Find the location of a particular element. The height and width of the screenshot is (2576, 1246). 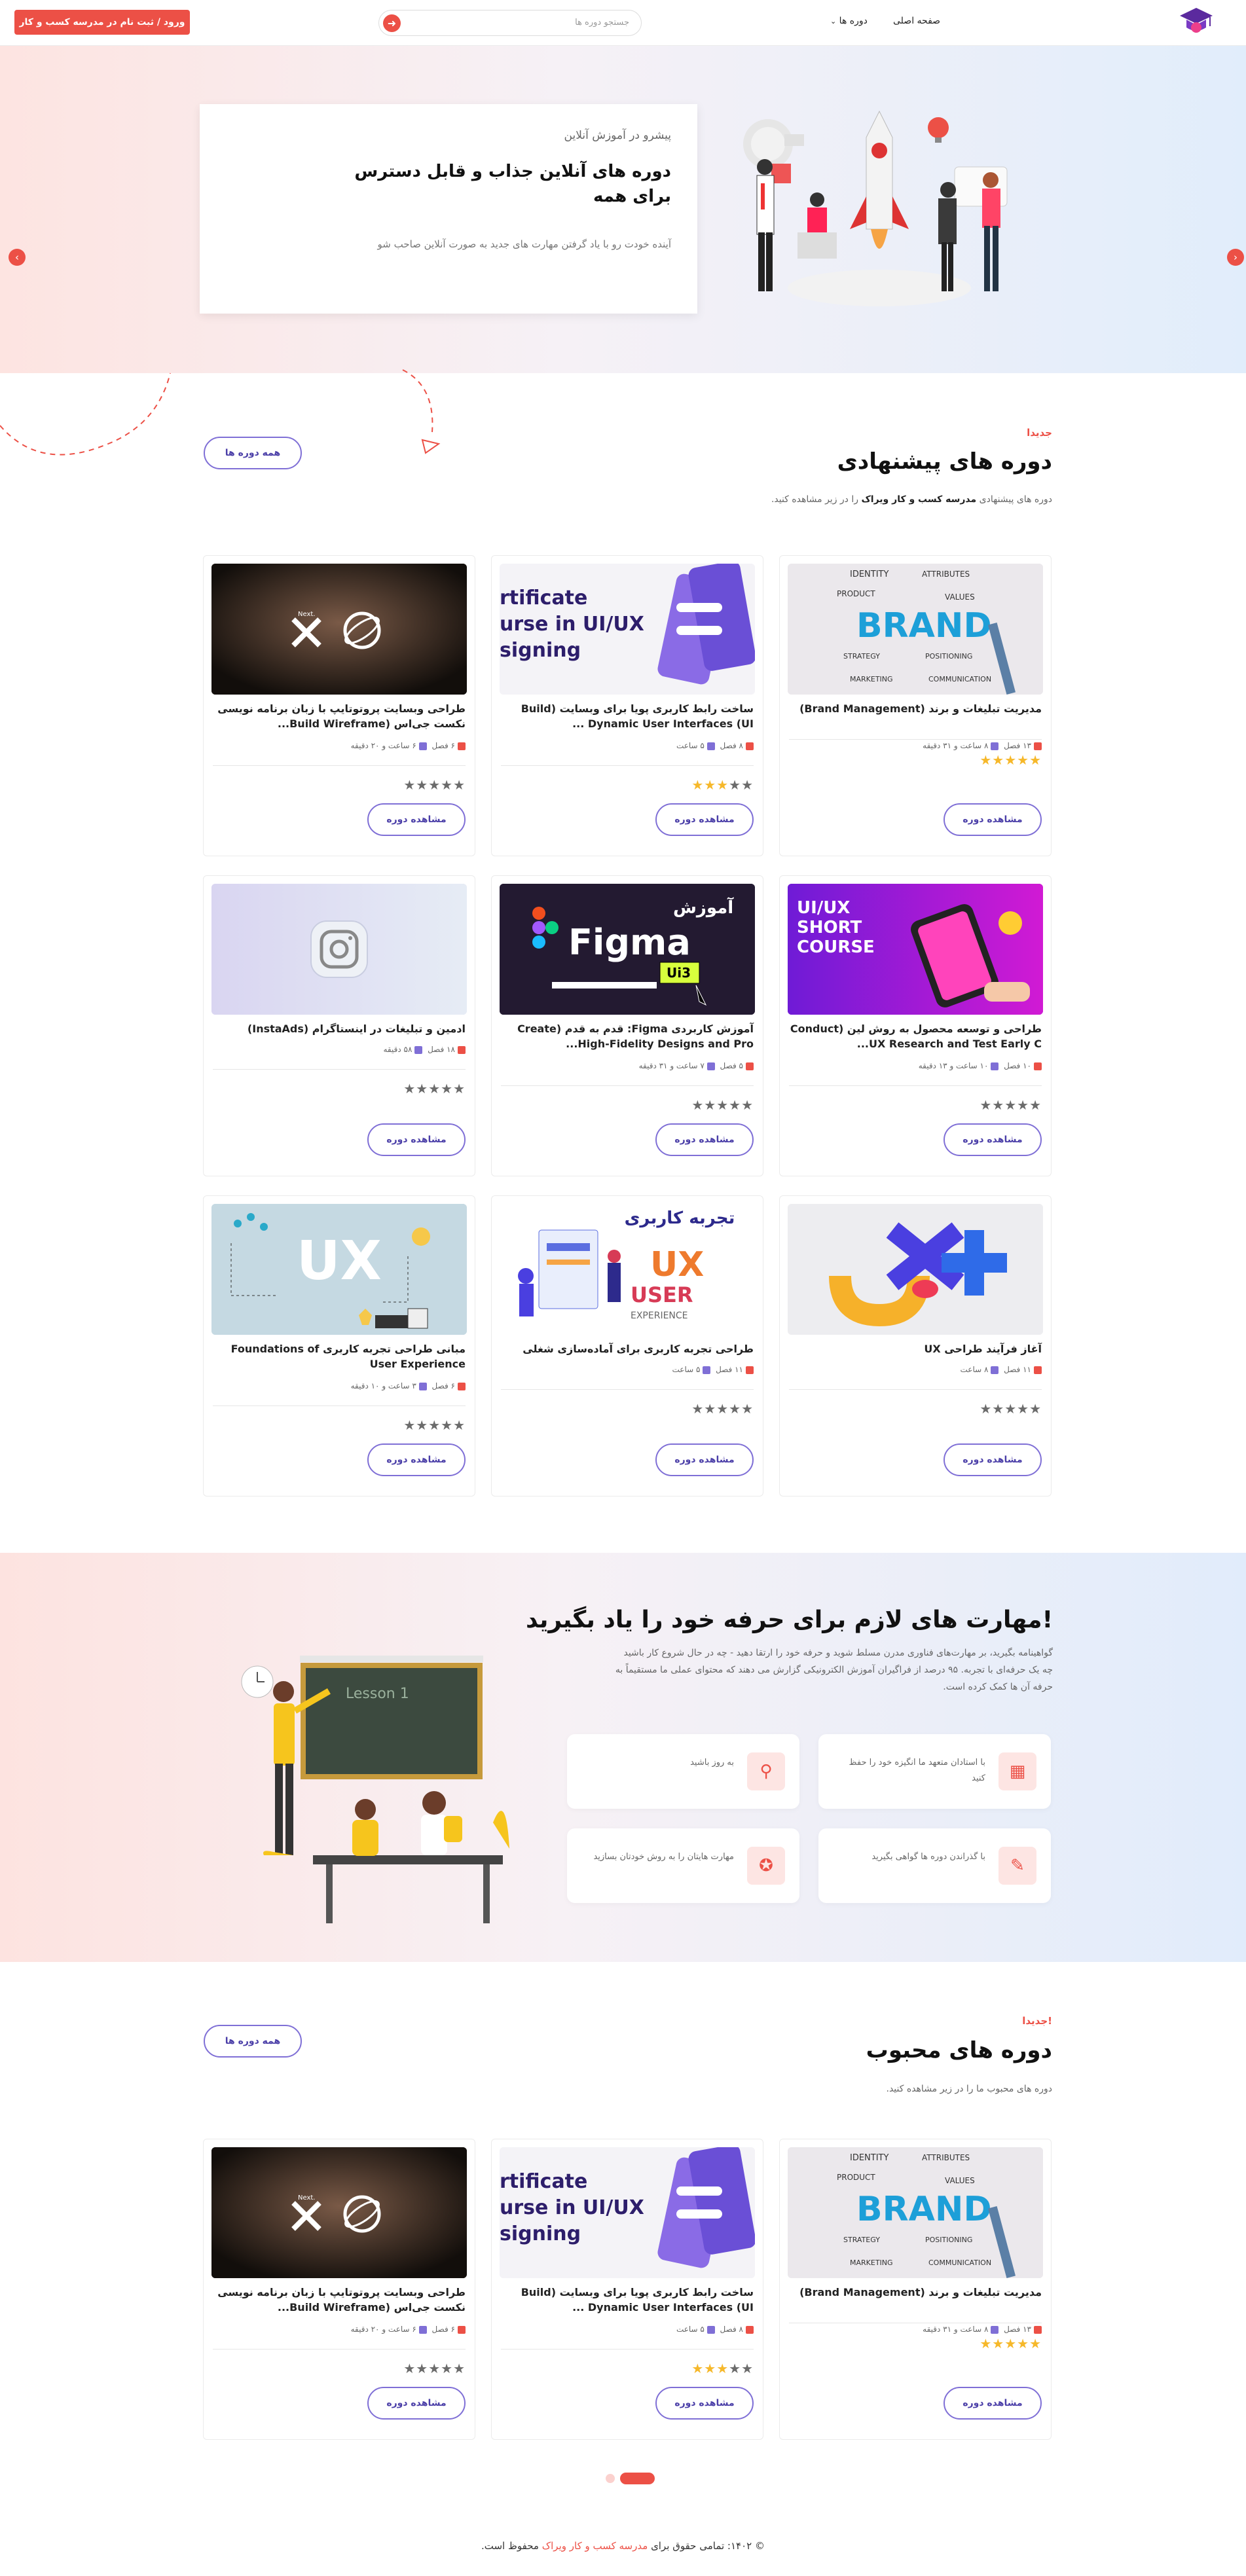

footer-brand-link: مدرسه کسب و کار ویراک is located at coordinates (595, 2546).